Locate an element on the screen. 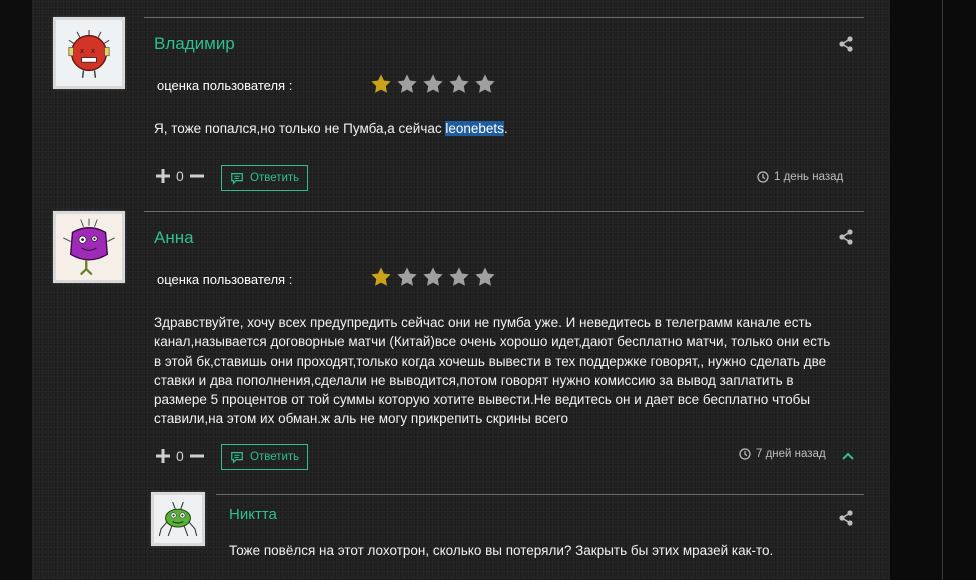  avatar-green-monster-image is located at coordinates (178, 519).